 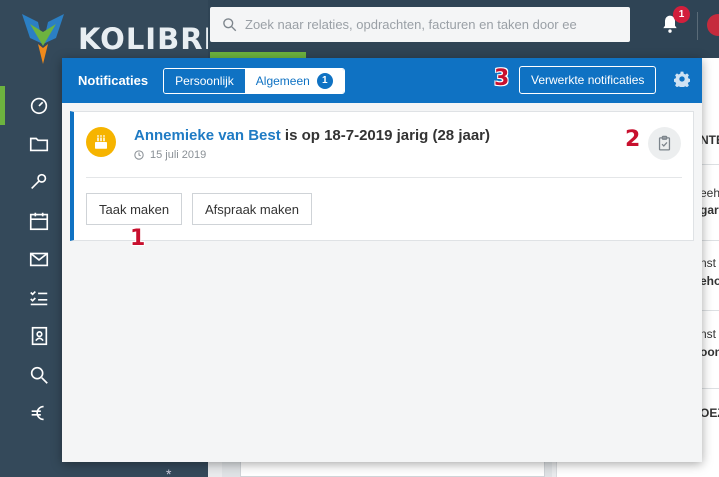 I want to click on background-row: oon, so click(x=709, y=352).